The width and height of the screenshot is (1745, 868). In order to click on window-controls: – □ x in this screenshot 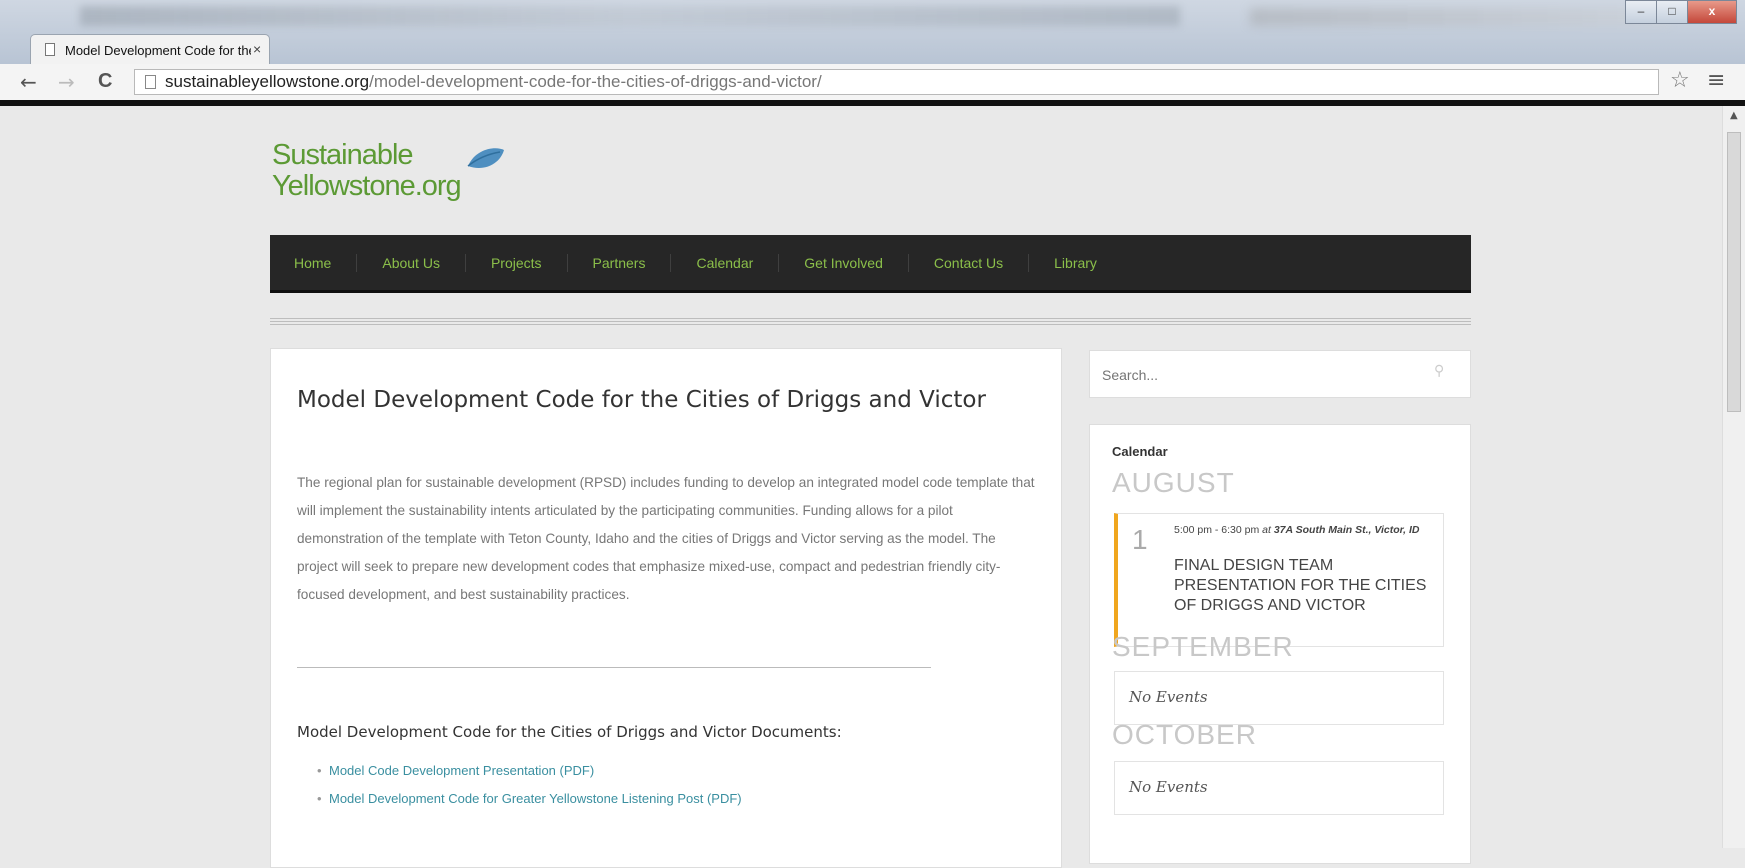, I will do `click(1681, 12)`.